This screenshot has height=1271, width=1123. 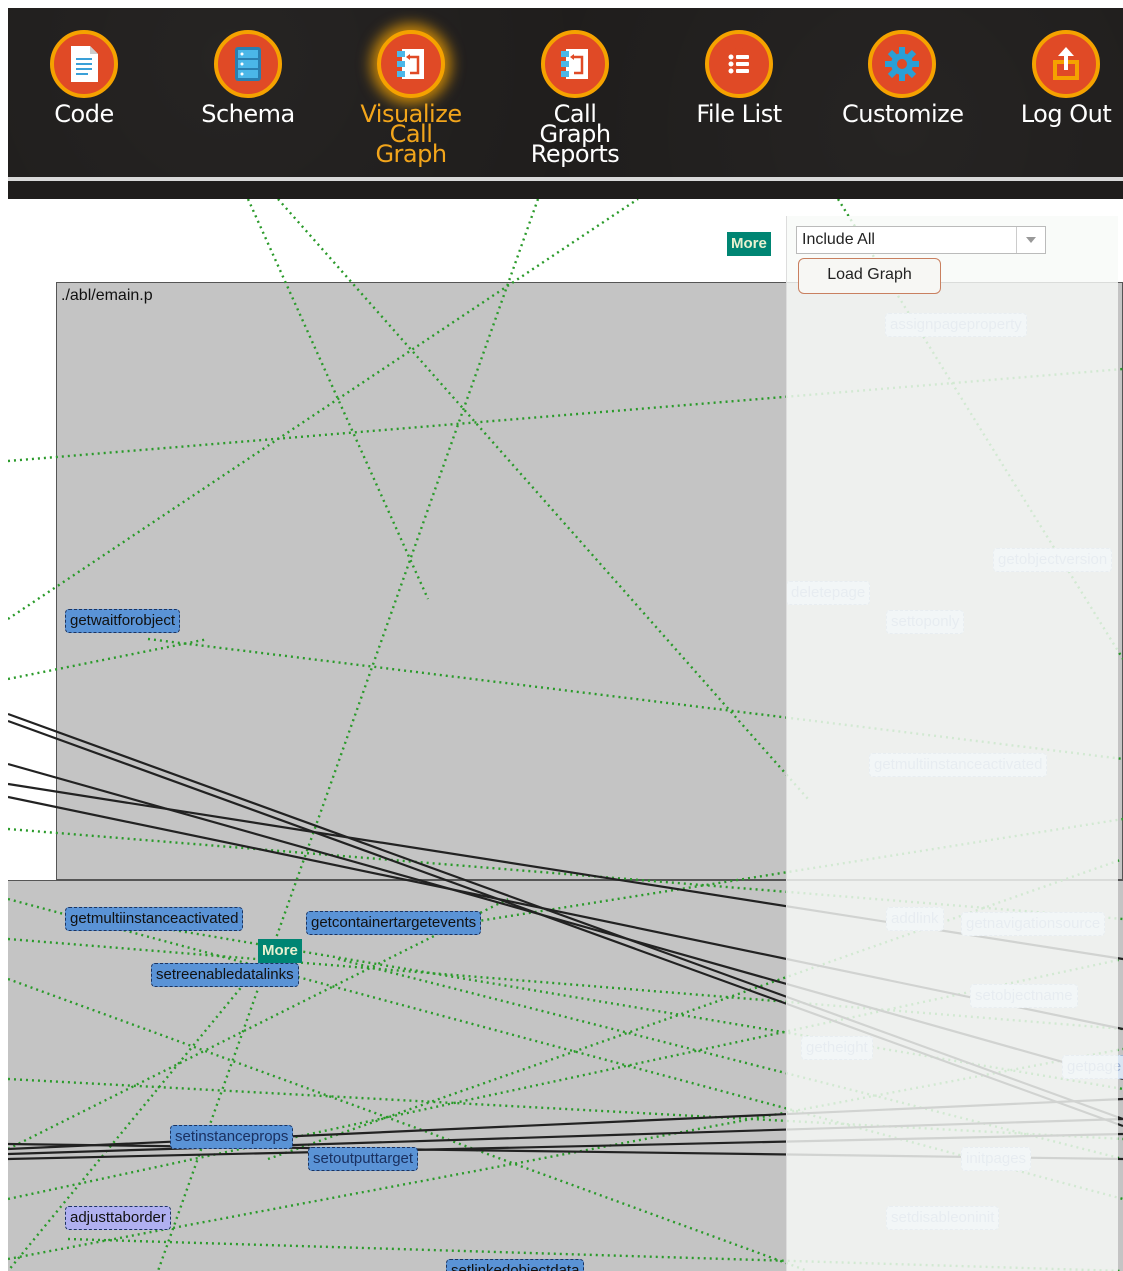 I want to click on toolbar-item-schema: Schema, so click(x=248, y=79).